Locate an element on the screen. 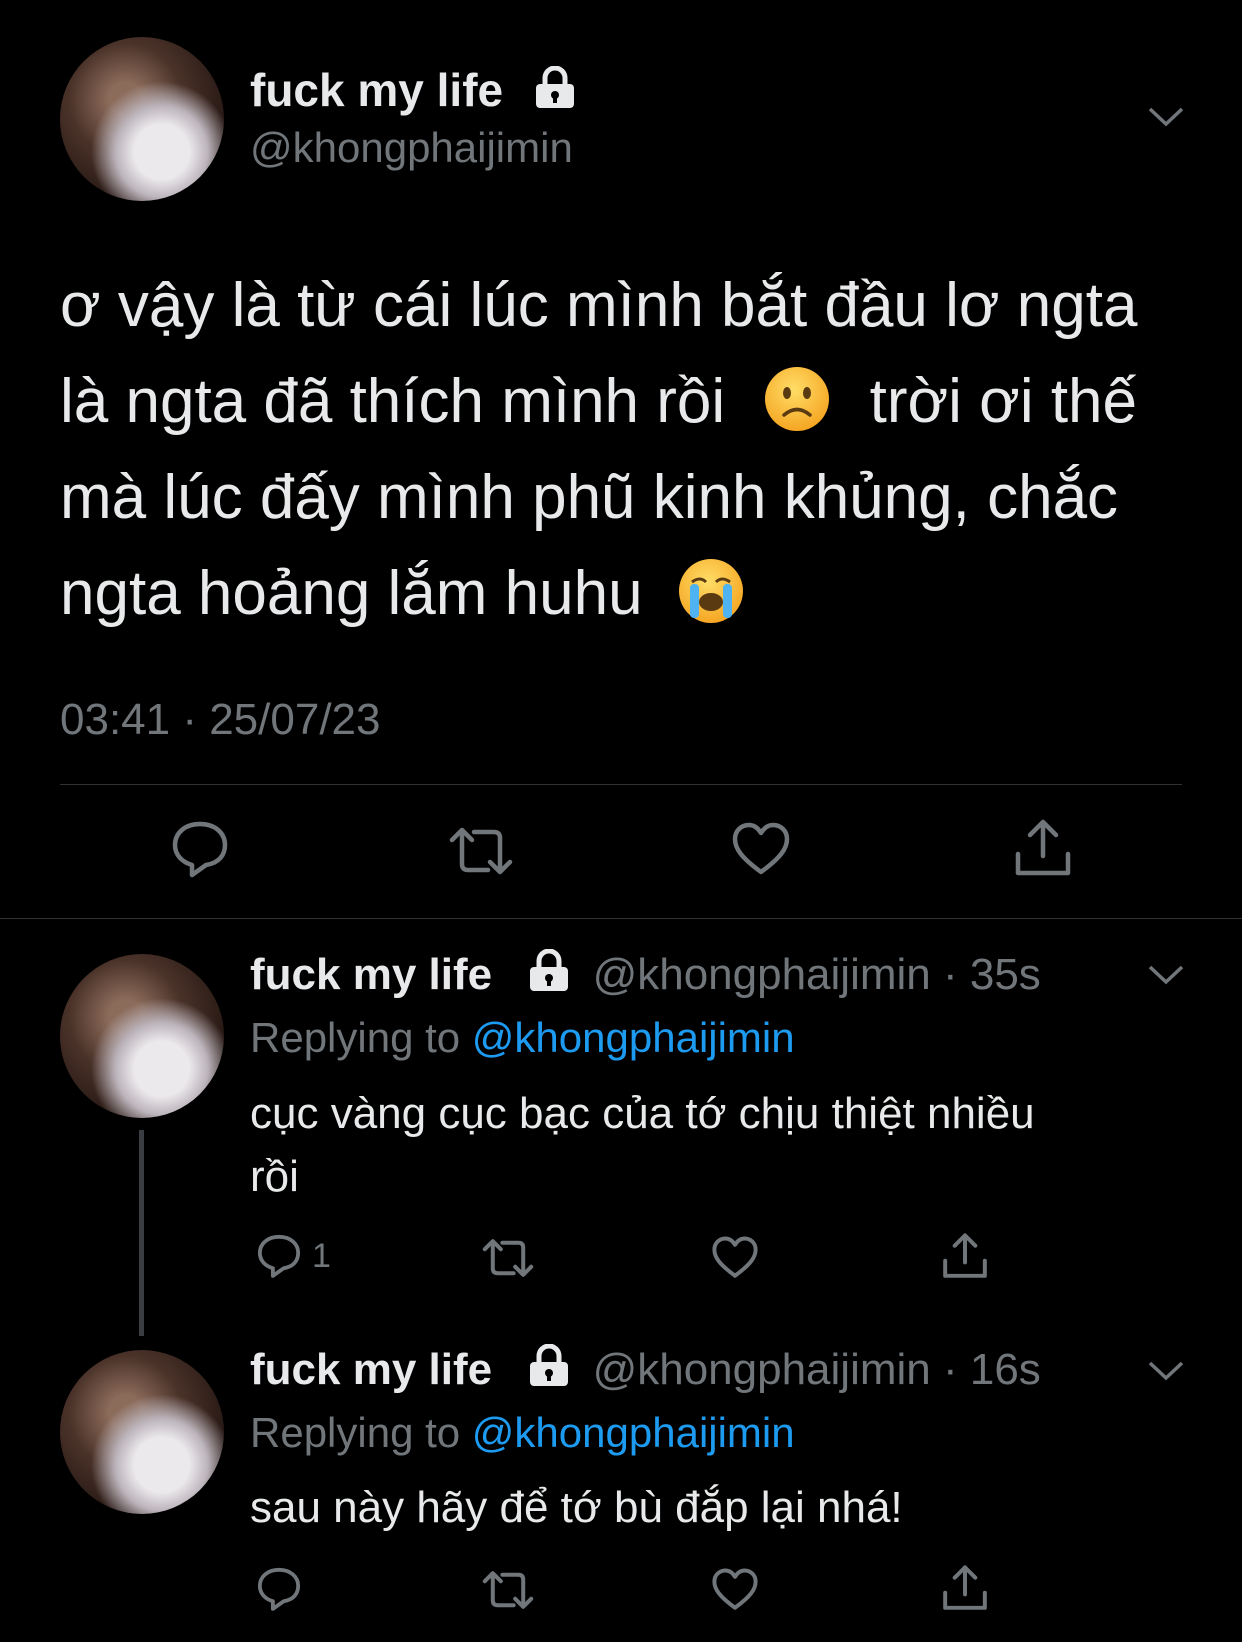  tweet-text-line: ơ vậy là từ cái lúc mình bắt đầu lơ ngta is located at coordinates (599, 305).